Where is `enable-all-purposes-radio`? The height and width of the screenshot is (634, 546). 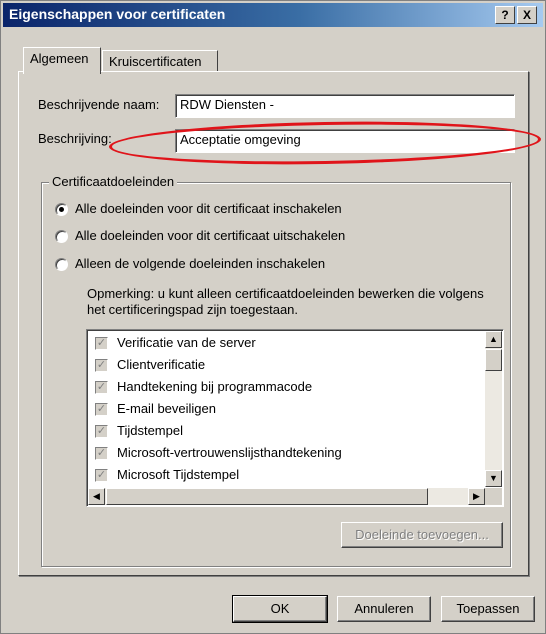
enable-all-purposes-radio is located at coordinates (61, 209).